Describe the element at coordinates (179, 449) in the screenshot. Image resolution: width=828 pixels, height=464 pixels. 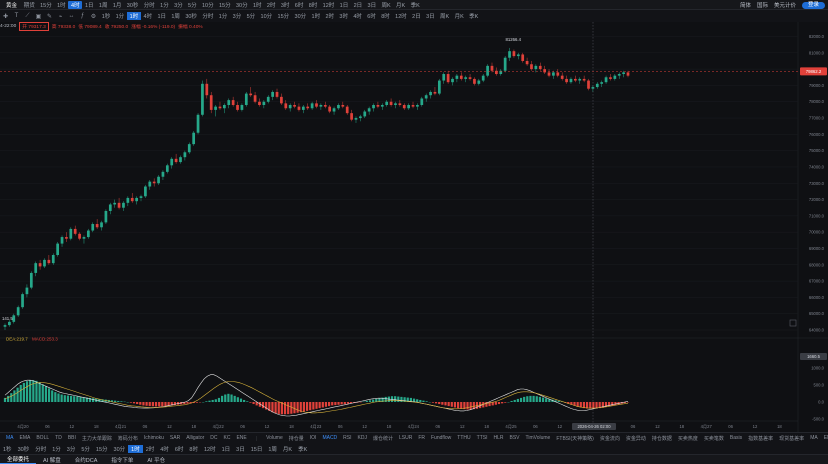
I see `bottom-timeframe-11: 6时` at that location.